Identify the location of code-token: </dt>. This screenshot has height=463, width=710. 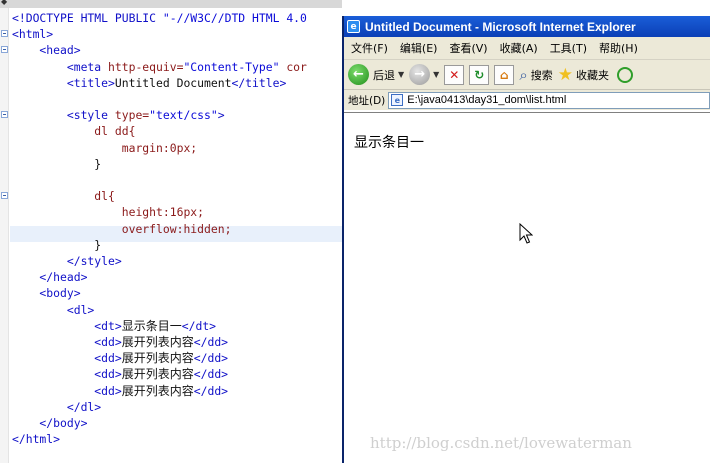
(199, 325).